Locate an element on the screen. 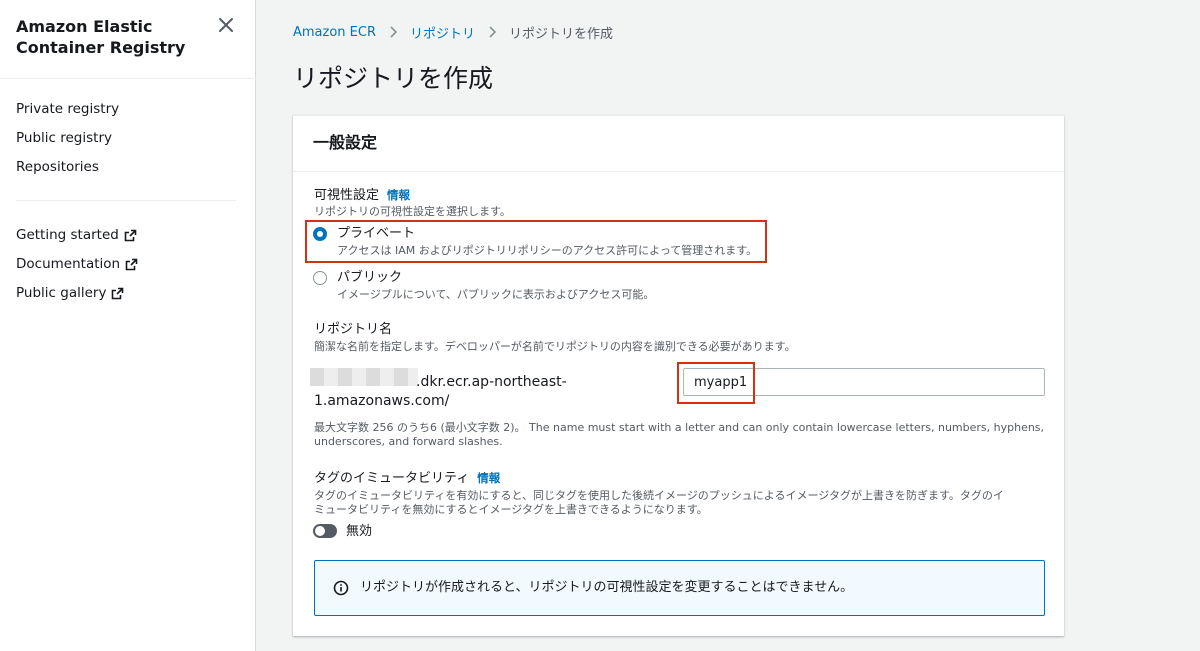 The width and height of the screenshot is (1200, 651). option-private-title: プライベート is located at coordinates (376, 233).